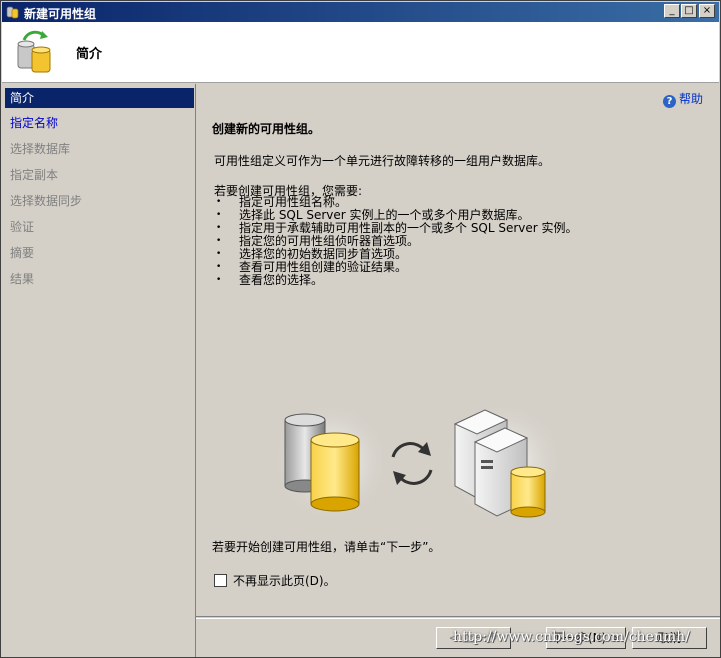 The width and height of the screenshot is (721, 658). Describe the element at coordinates (34, 175) in the screenshot. I see `nav-item-specify-replicas: 指定副本` at that location.